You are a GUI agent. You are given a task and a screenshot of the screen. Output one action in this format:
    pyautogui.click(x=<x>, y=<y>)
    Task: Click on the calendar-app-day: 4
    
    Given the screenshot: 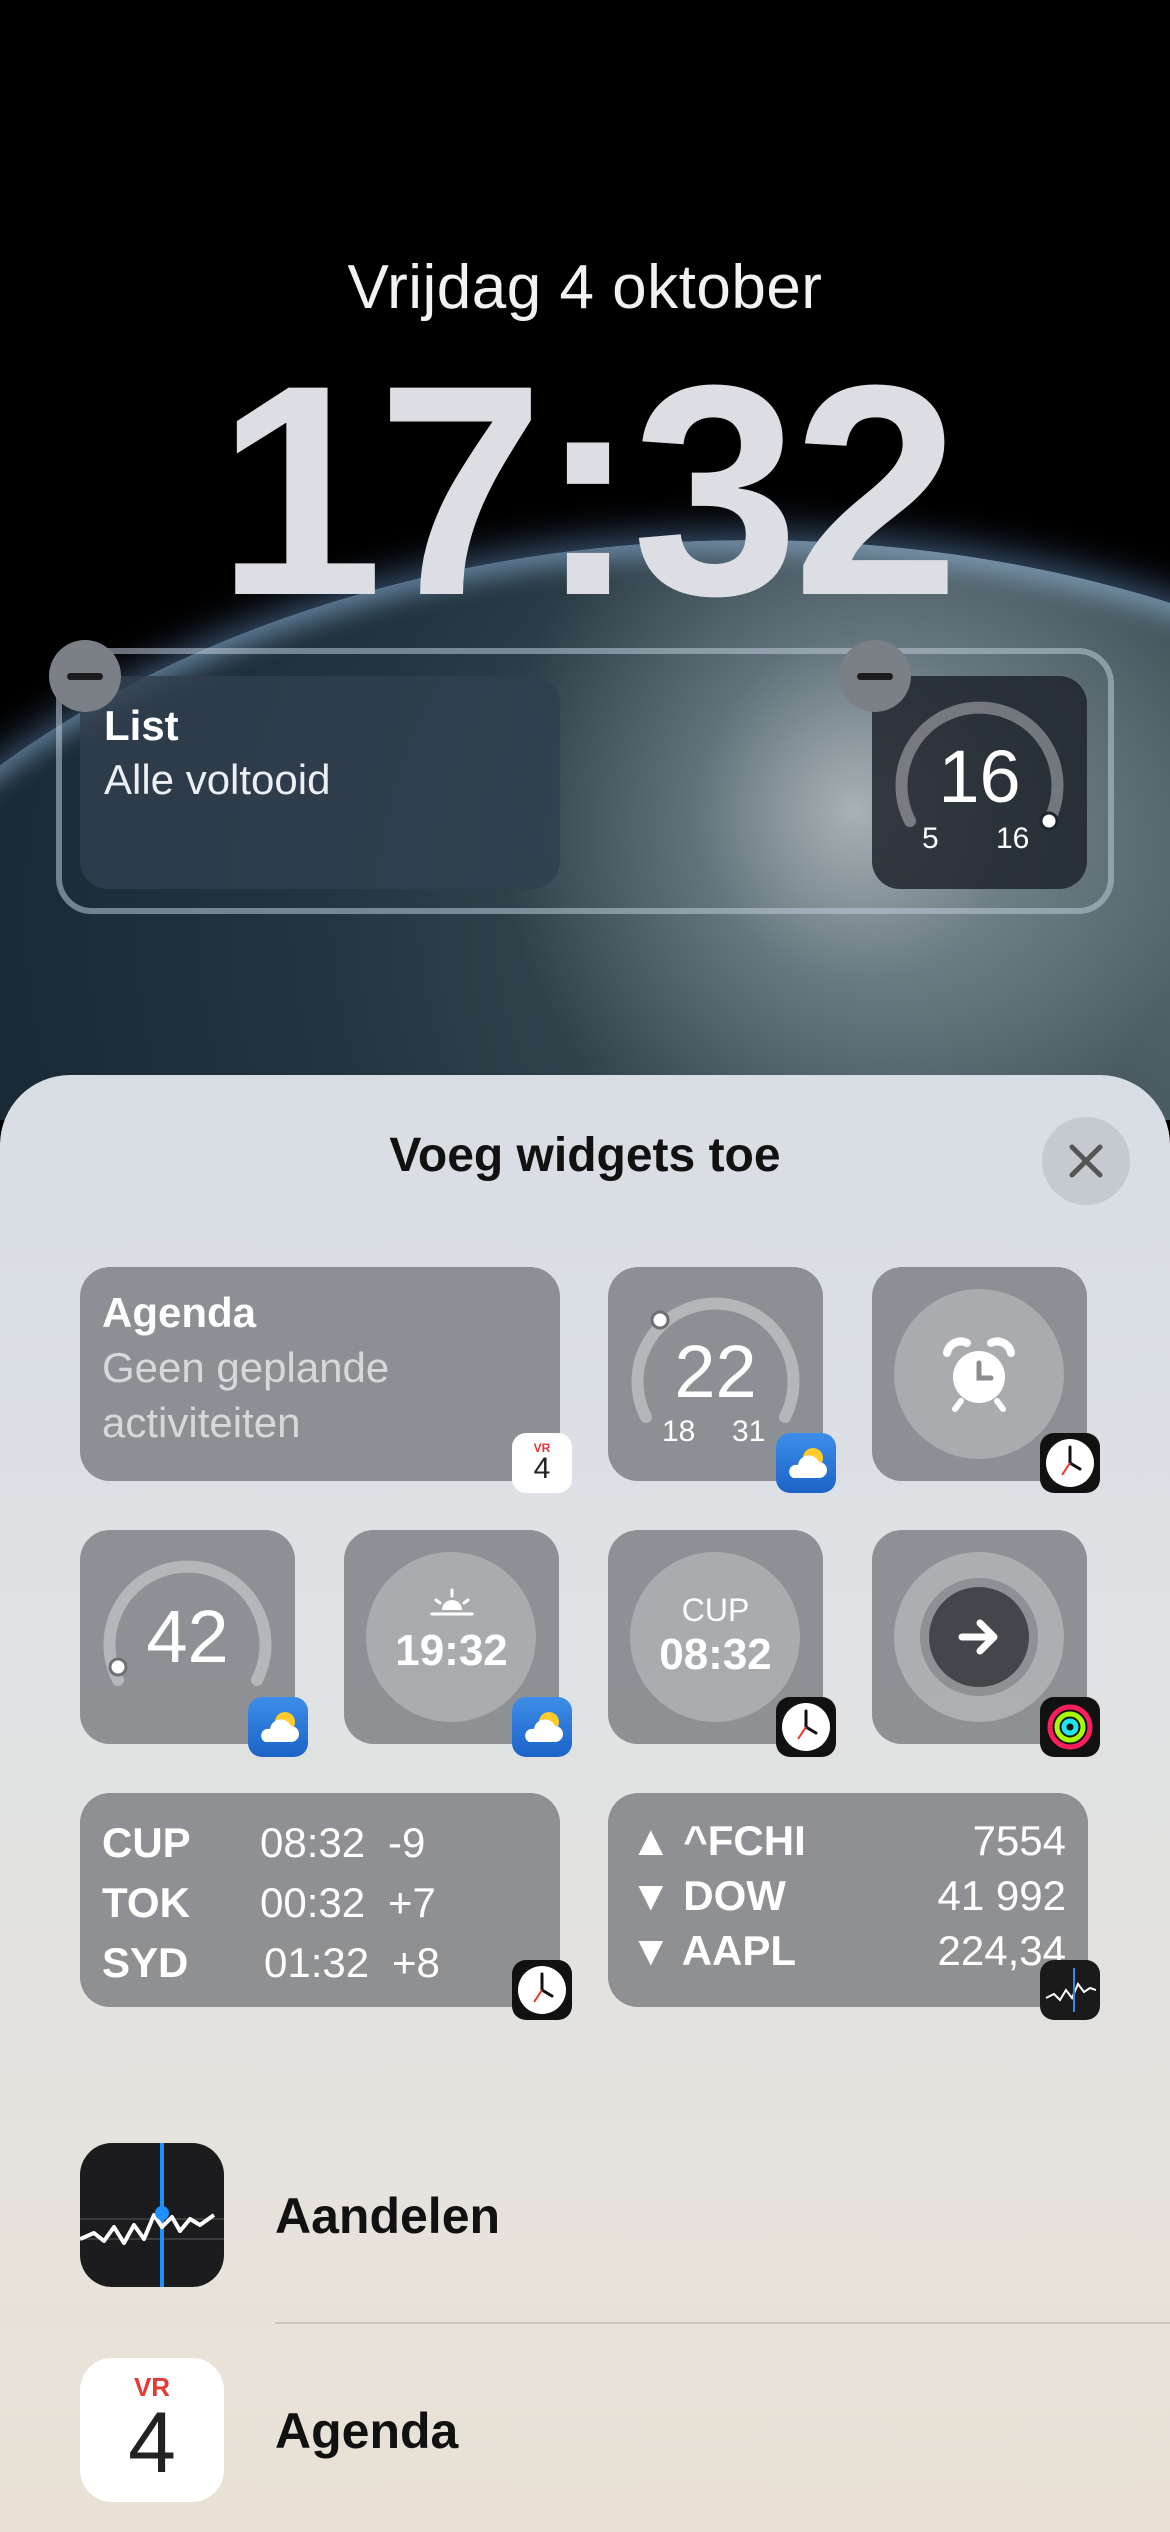 What is the action you would take?
    pyautogui.click(x=152, y=2443)
    